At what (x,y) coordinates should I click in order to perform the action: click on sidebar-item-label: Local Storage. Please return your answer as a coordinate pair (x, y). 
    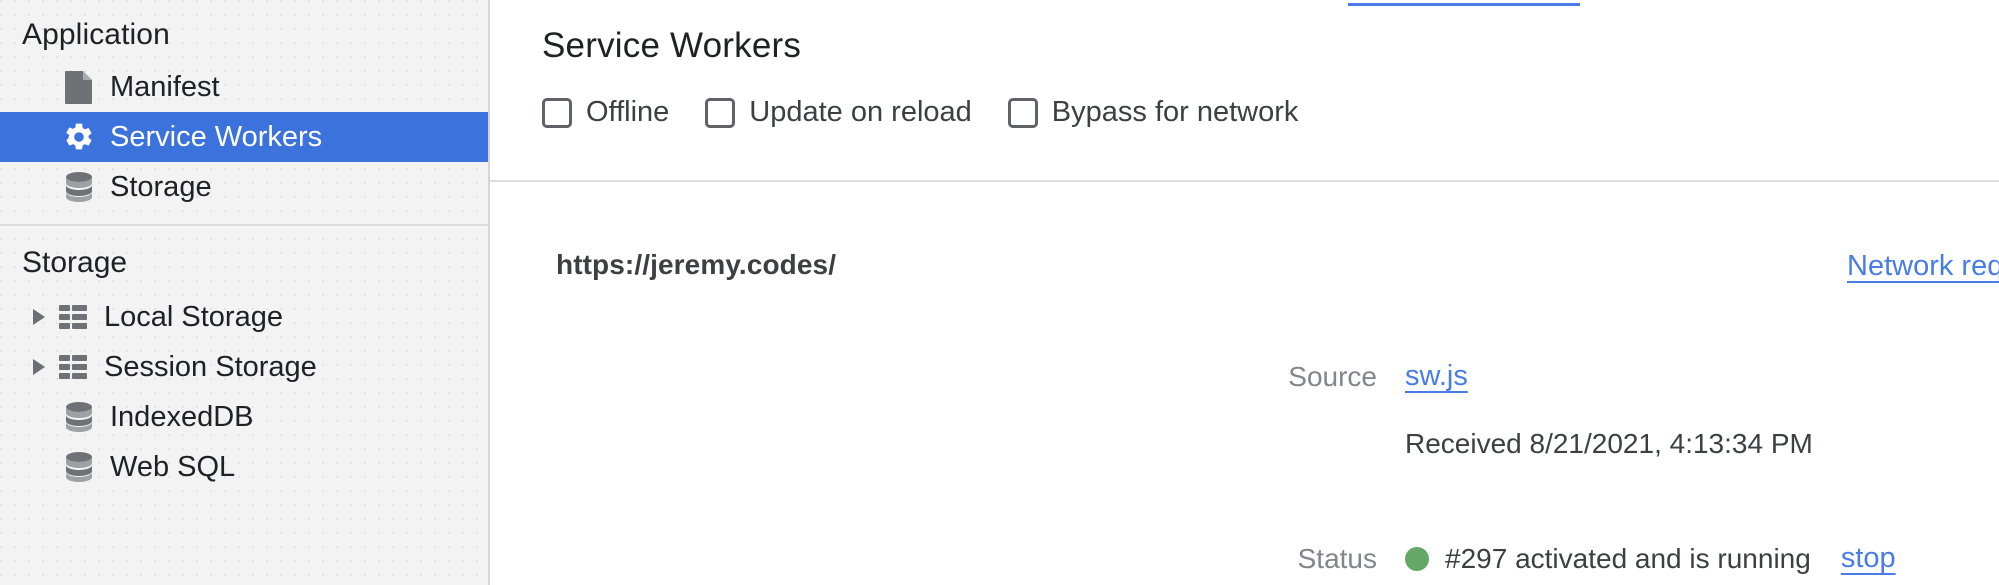
    Looking at the image, I should click on (193, 316).